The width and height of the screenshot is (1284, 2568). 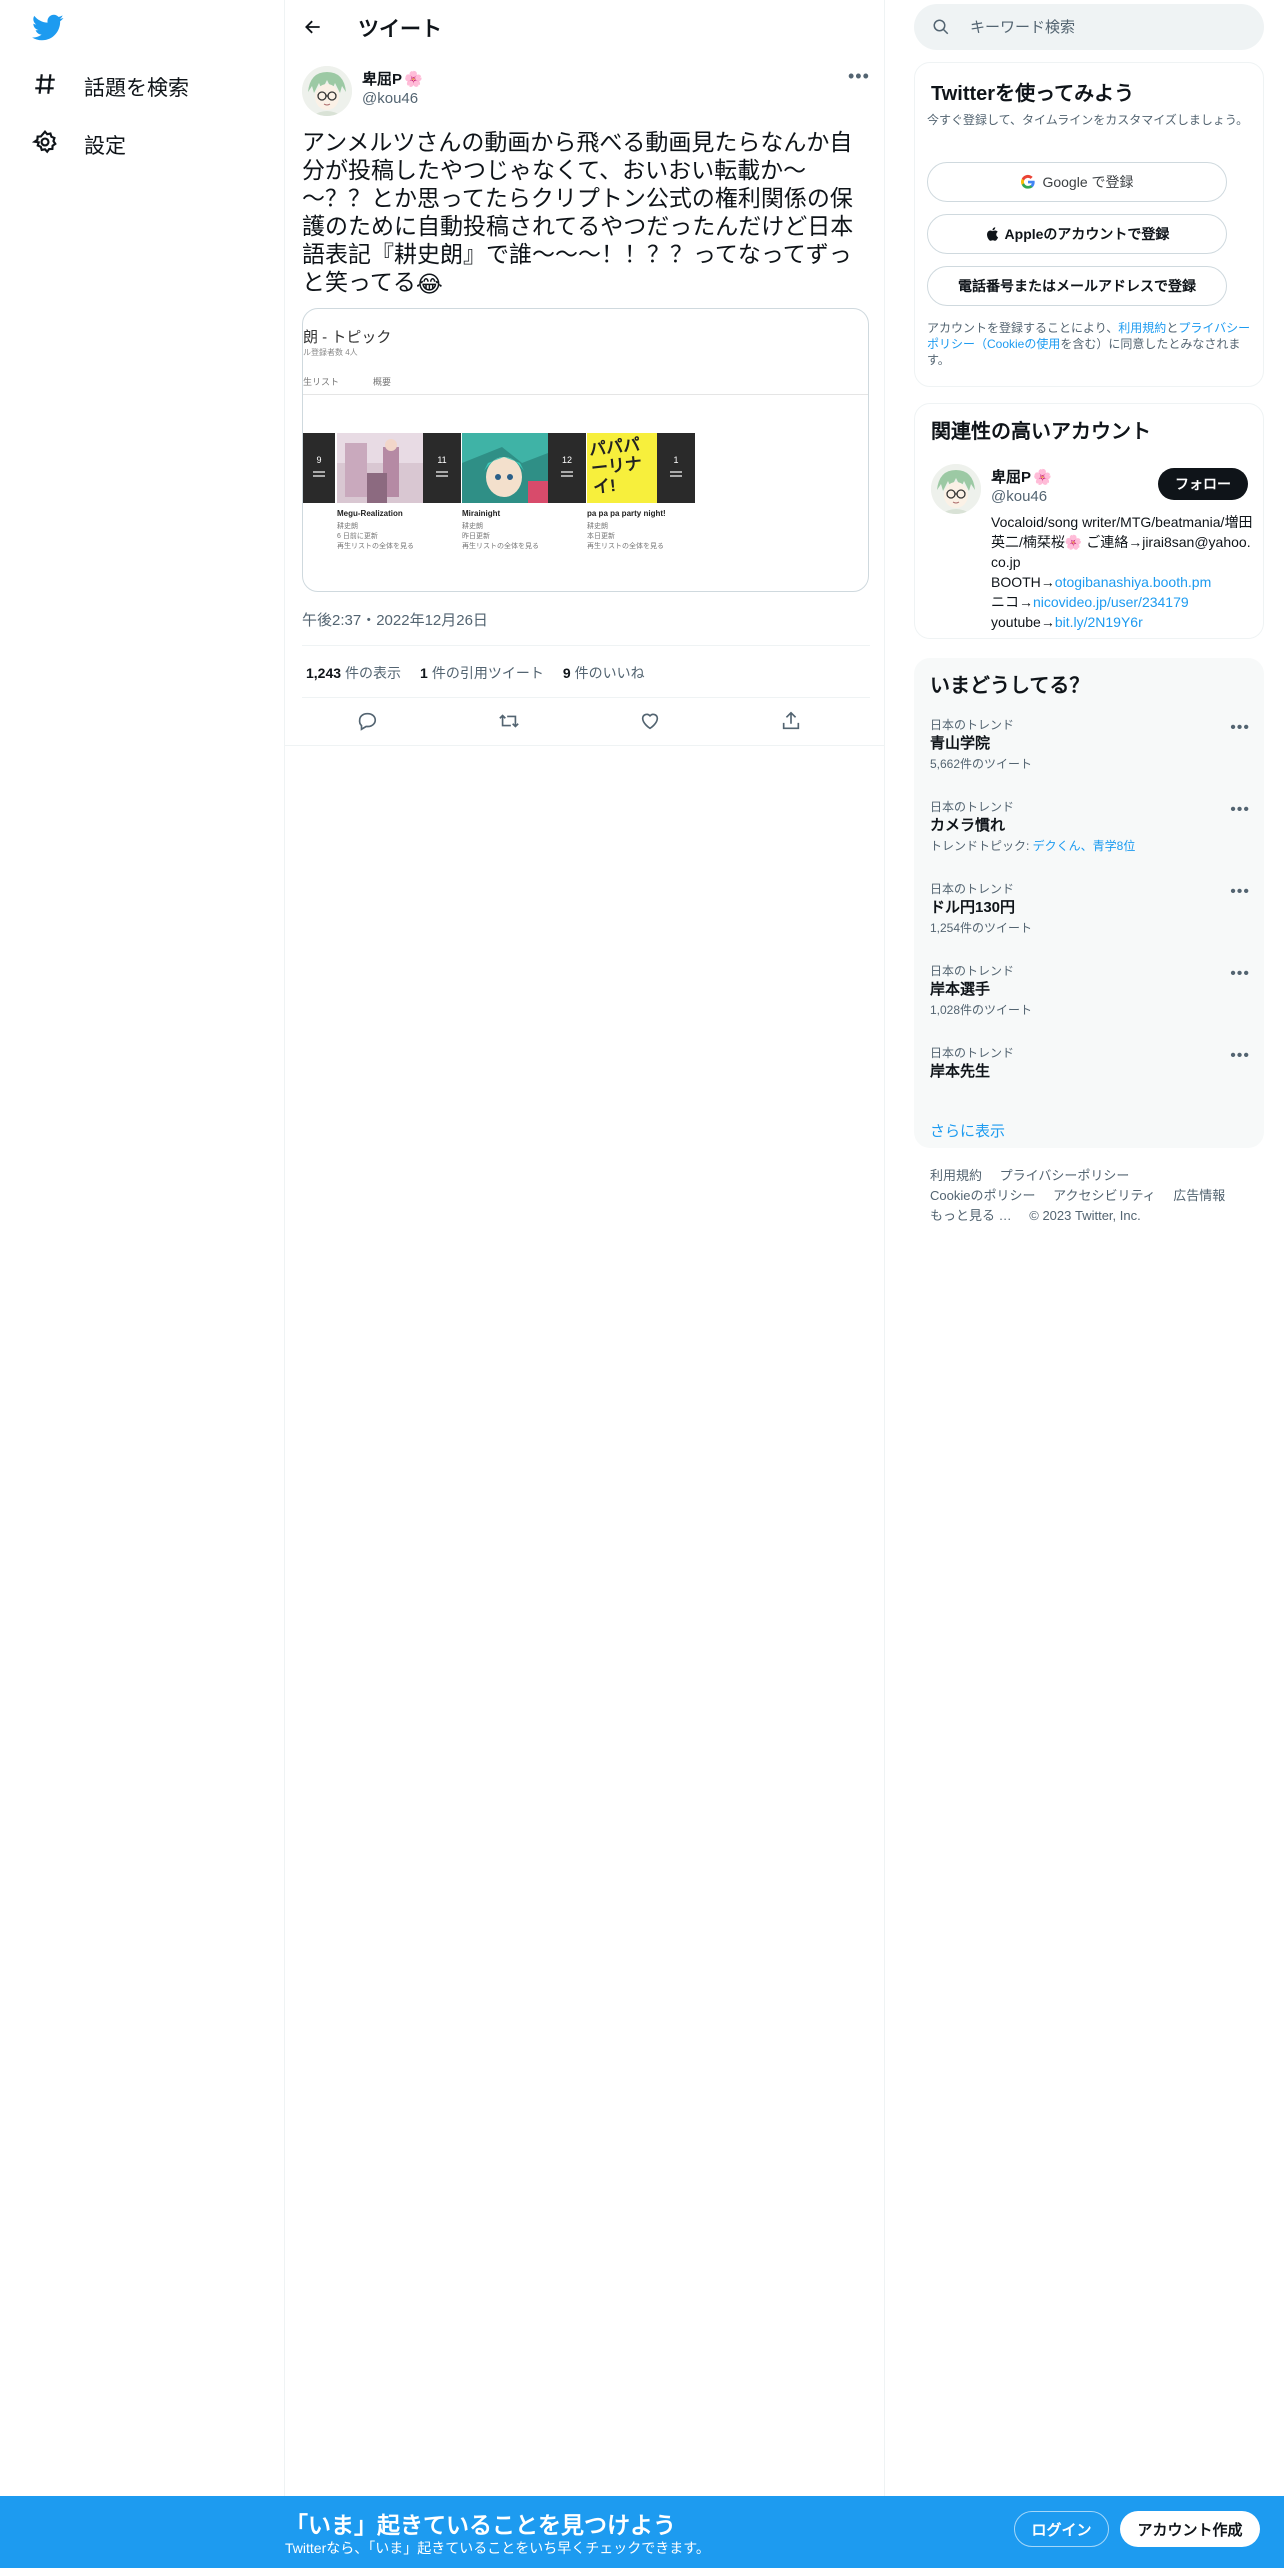 I want to click on nav-explore-label: 話題を検索, so click(x=136, y=88).